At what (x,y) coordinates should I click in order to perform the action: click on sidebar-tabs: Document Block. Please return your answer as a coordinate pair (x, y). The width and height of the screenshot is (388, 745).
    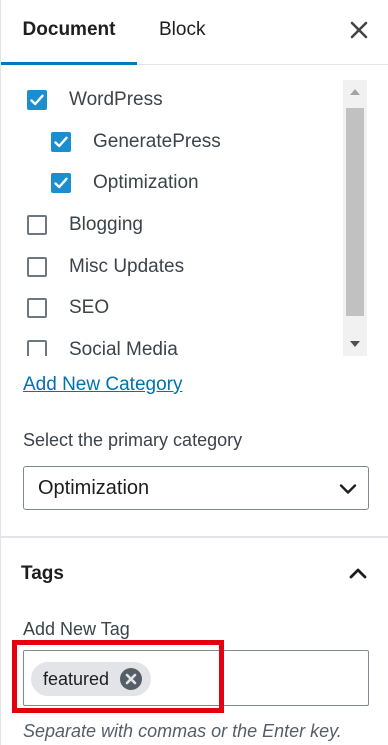
    Looking at the image, I should click on (194, 32).